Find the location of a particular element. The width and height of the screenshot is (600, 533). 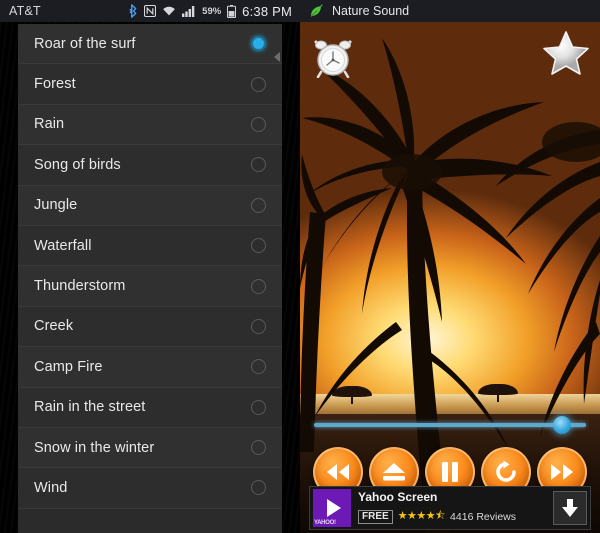

ad-text-block: Yahoo Screen FREE ★★★★⯪ 4416 Reviews is located at coordinates (452, 508).